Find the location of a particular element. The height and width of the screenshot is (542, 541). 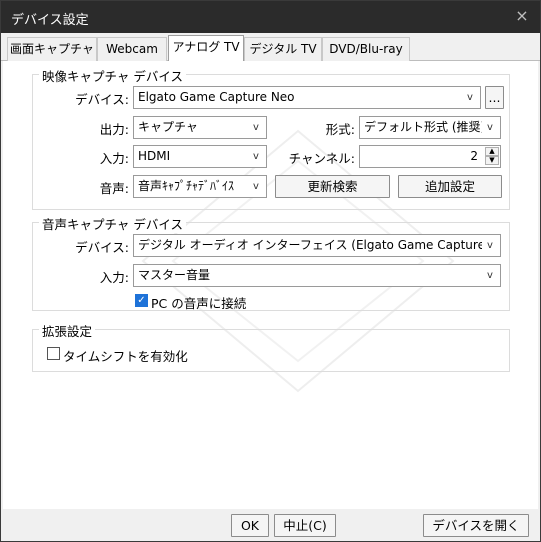

spin-up-icon: ▲ is located at coordinates (492, 151).